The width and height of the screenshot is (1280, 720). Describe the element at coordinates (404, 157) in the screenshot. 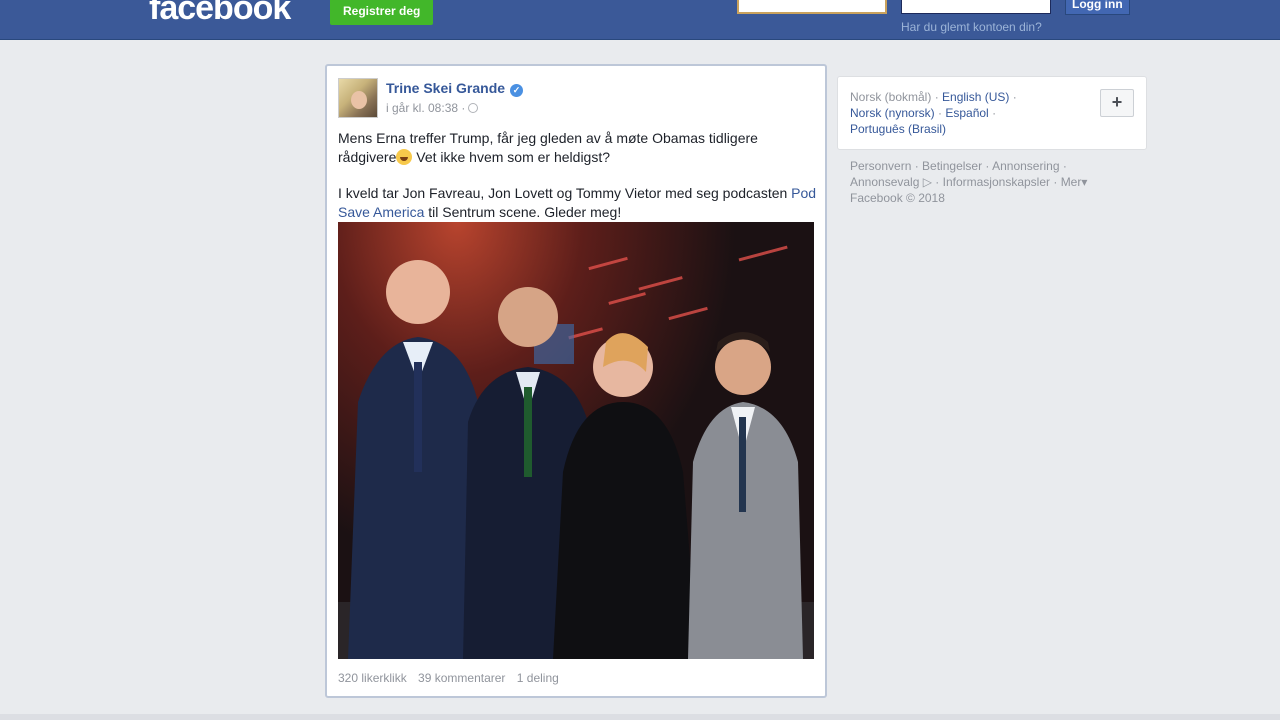

I see `laughing-emoji-icon` at that location.